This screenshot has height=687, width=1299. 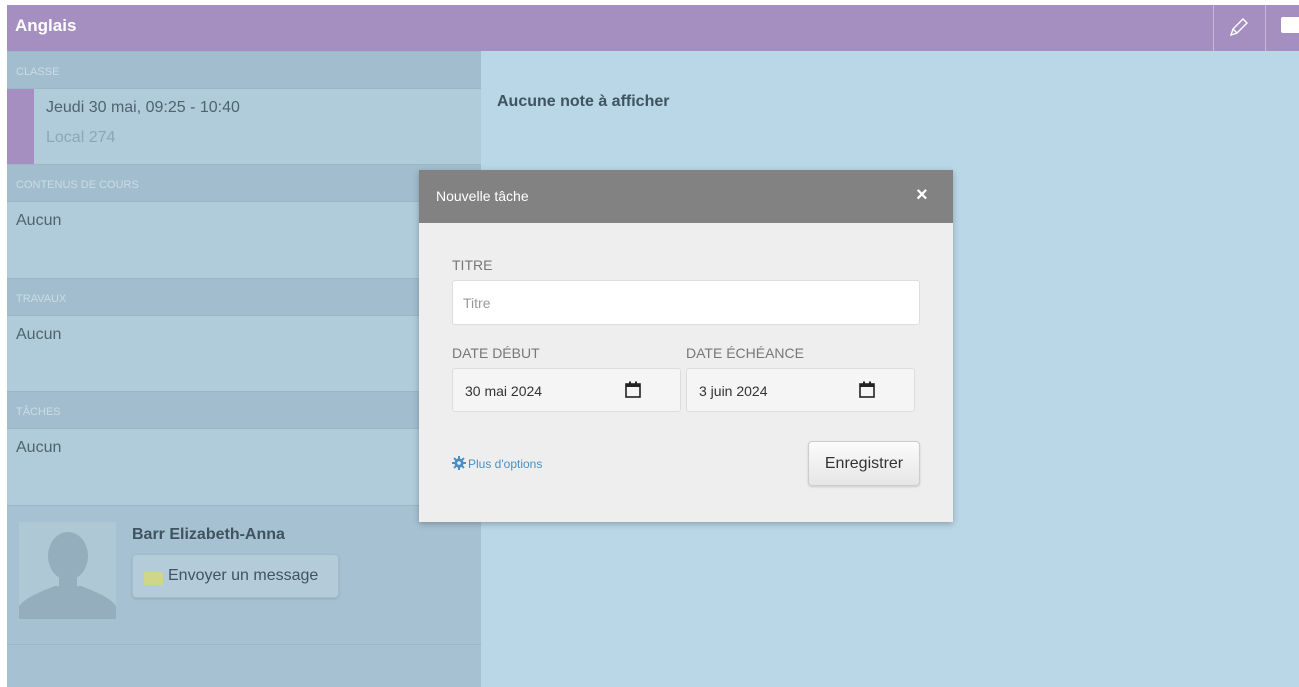 I want to click on class-color-marker, so click(x=20, y=126).